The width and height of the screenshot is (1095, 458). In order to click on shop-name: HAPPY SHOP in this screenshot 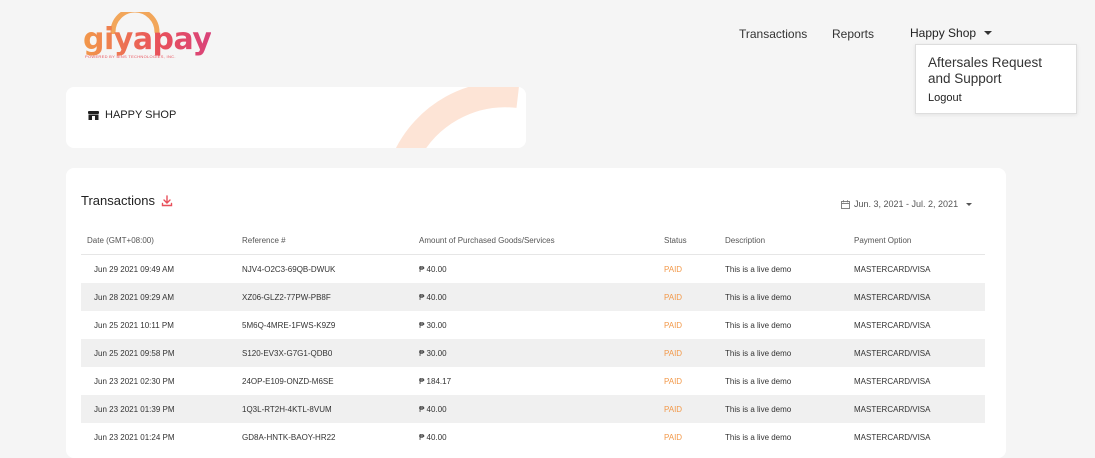, I will do `click(141, 115)`.